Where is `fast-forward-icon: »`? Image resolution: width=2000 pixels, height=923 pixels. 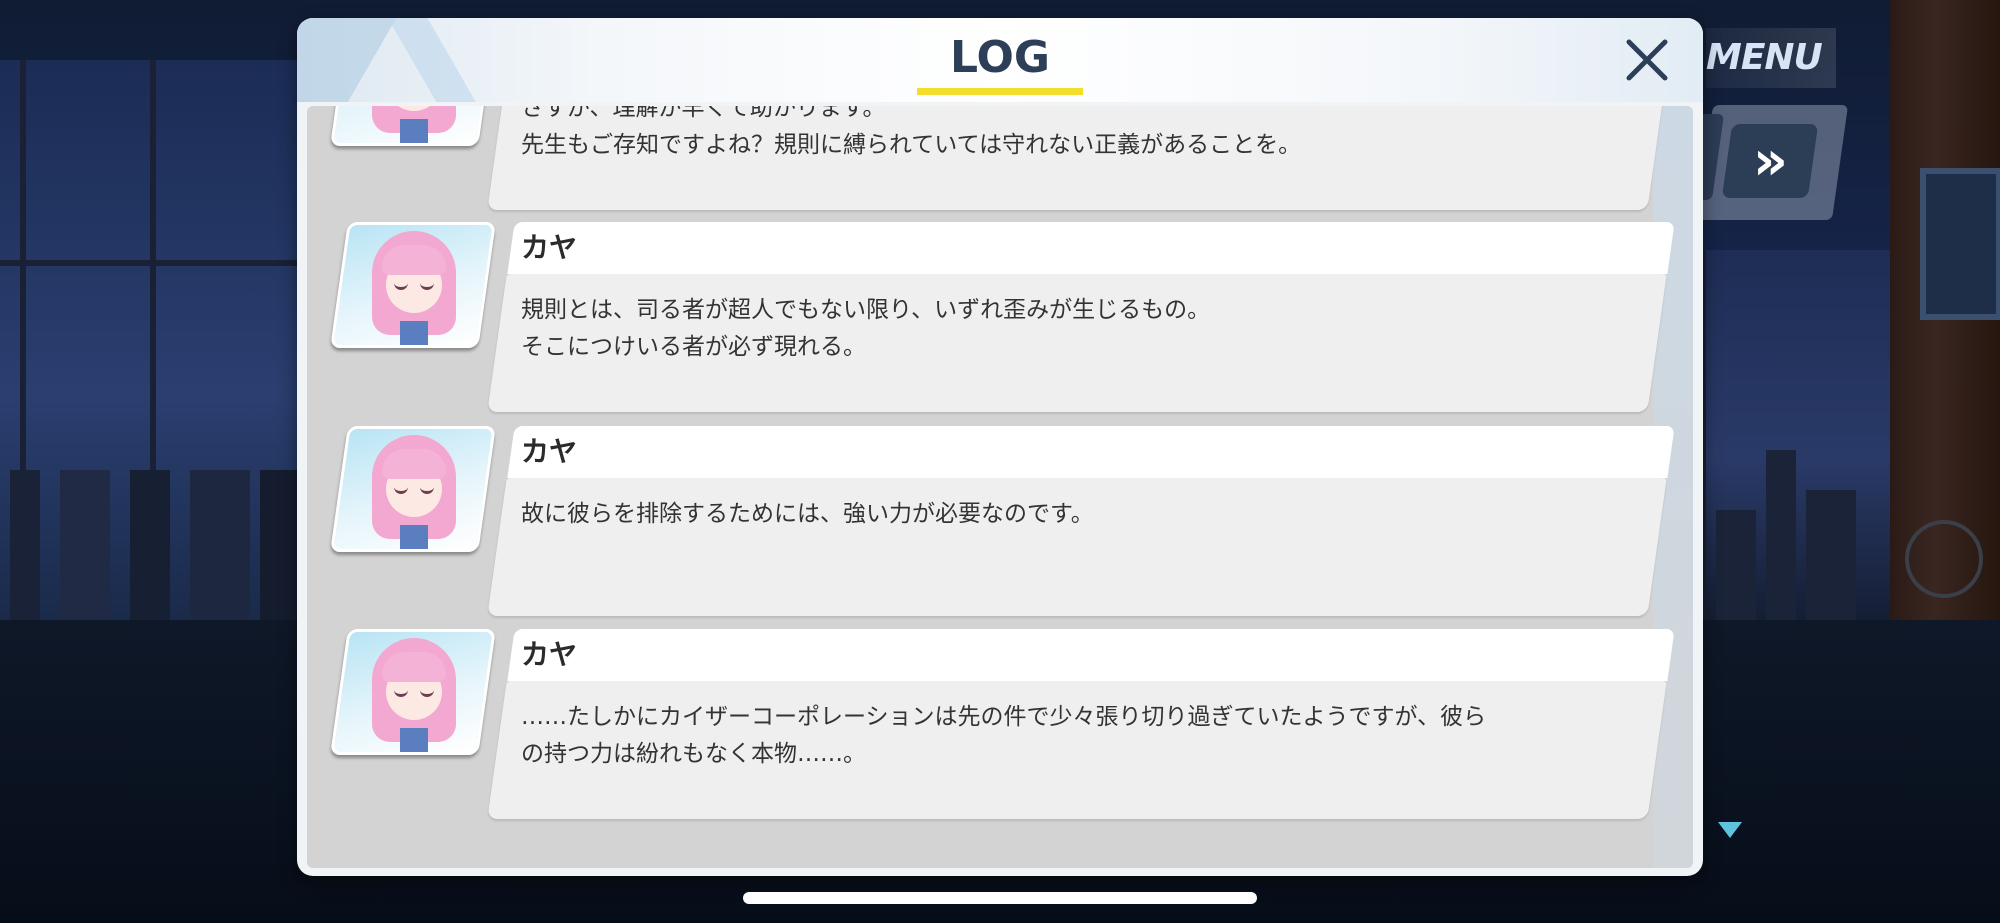
fast-forward-icon: » is located at coordinates (1770, 160).